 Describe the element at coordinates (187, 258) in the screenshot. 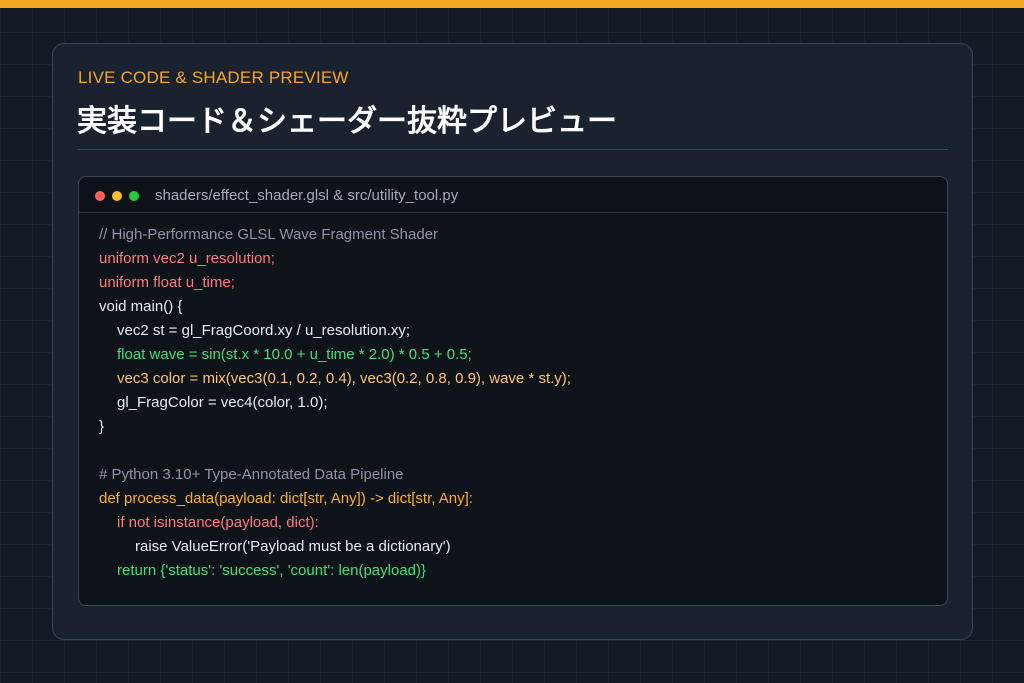

I see `code-line: uniform vec2 u_resolution;` at that location.